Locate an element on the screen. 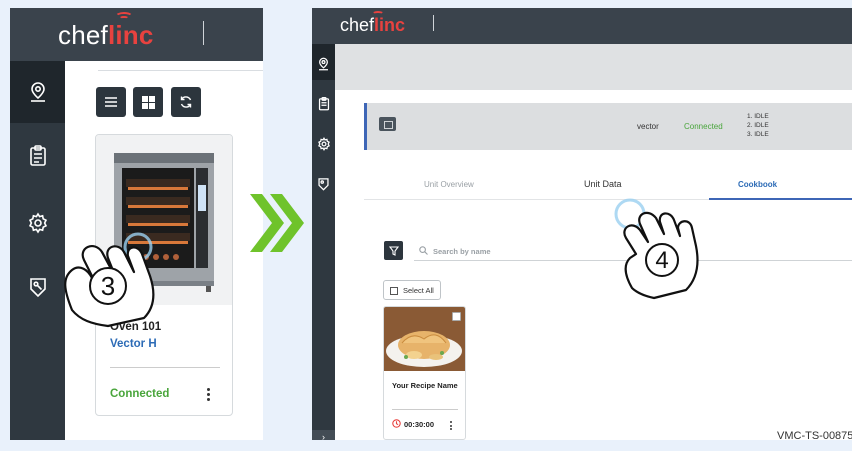 The height and width of the screenshot is (451, 852). recipe-select-checkbox is located at coordinates (456, 316).